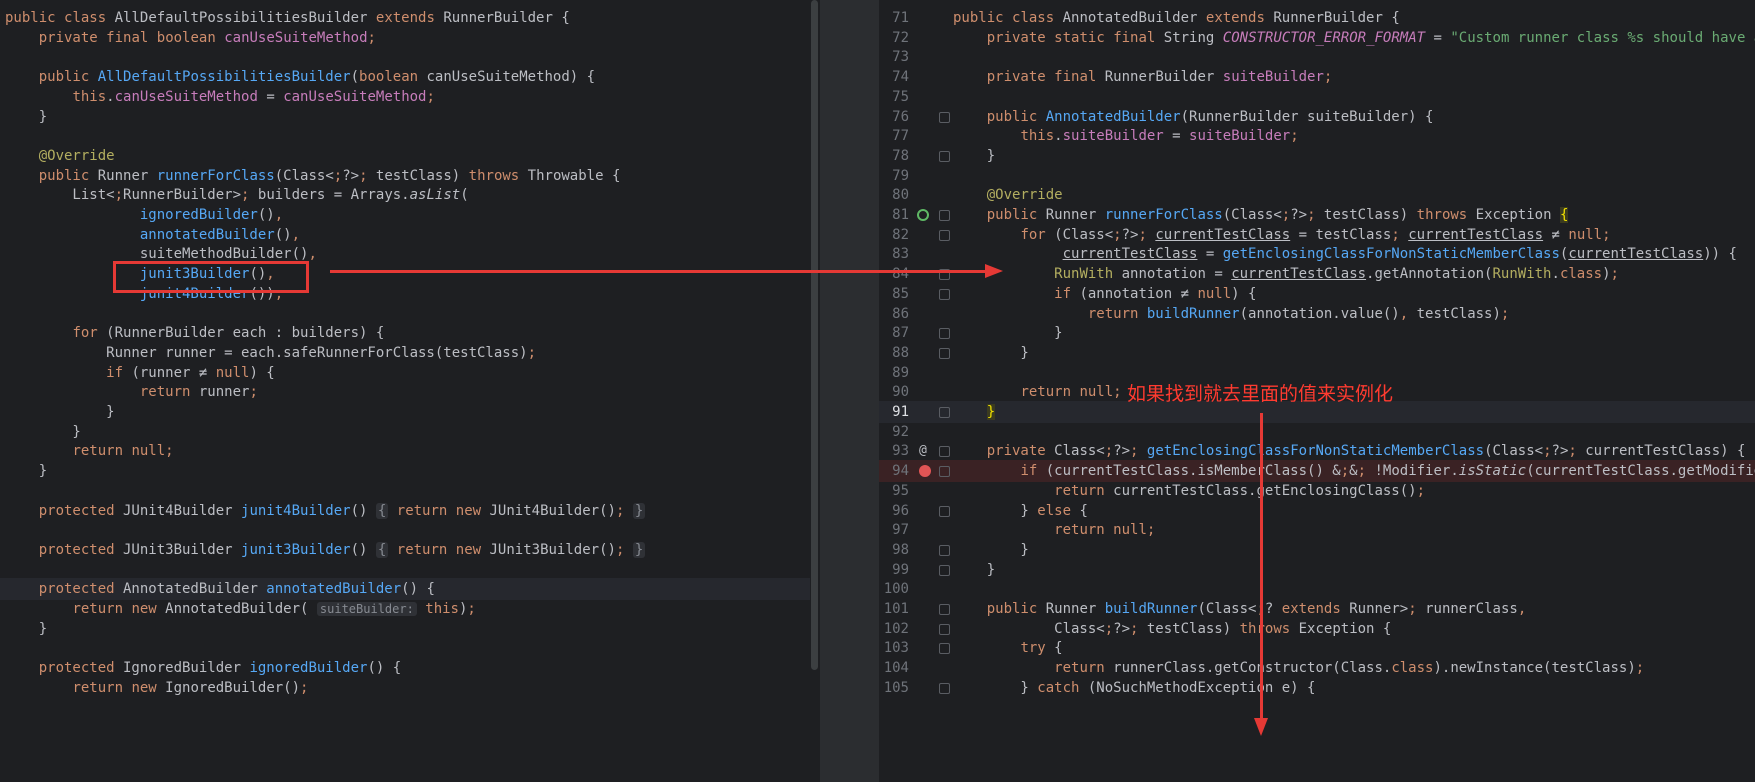  What do you see at coordinates (894, 235) in the screenshot?
I see `line-number: 82` at bounding box center [894, 235].